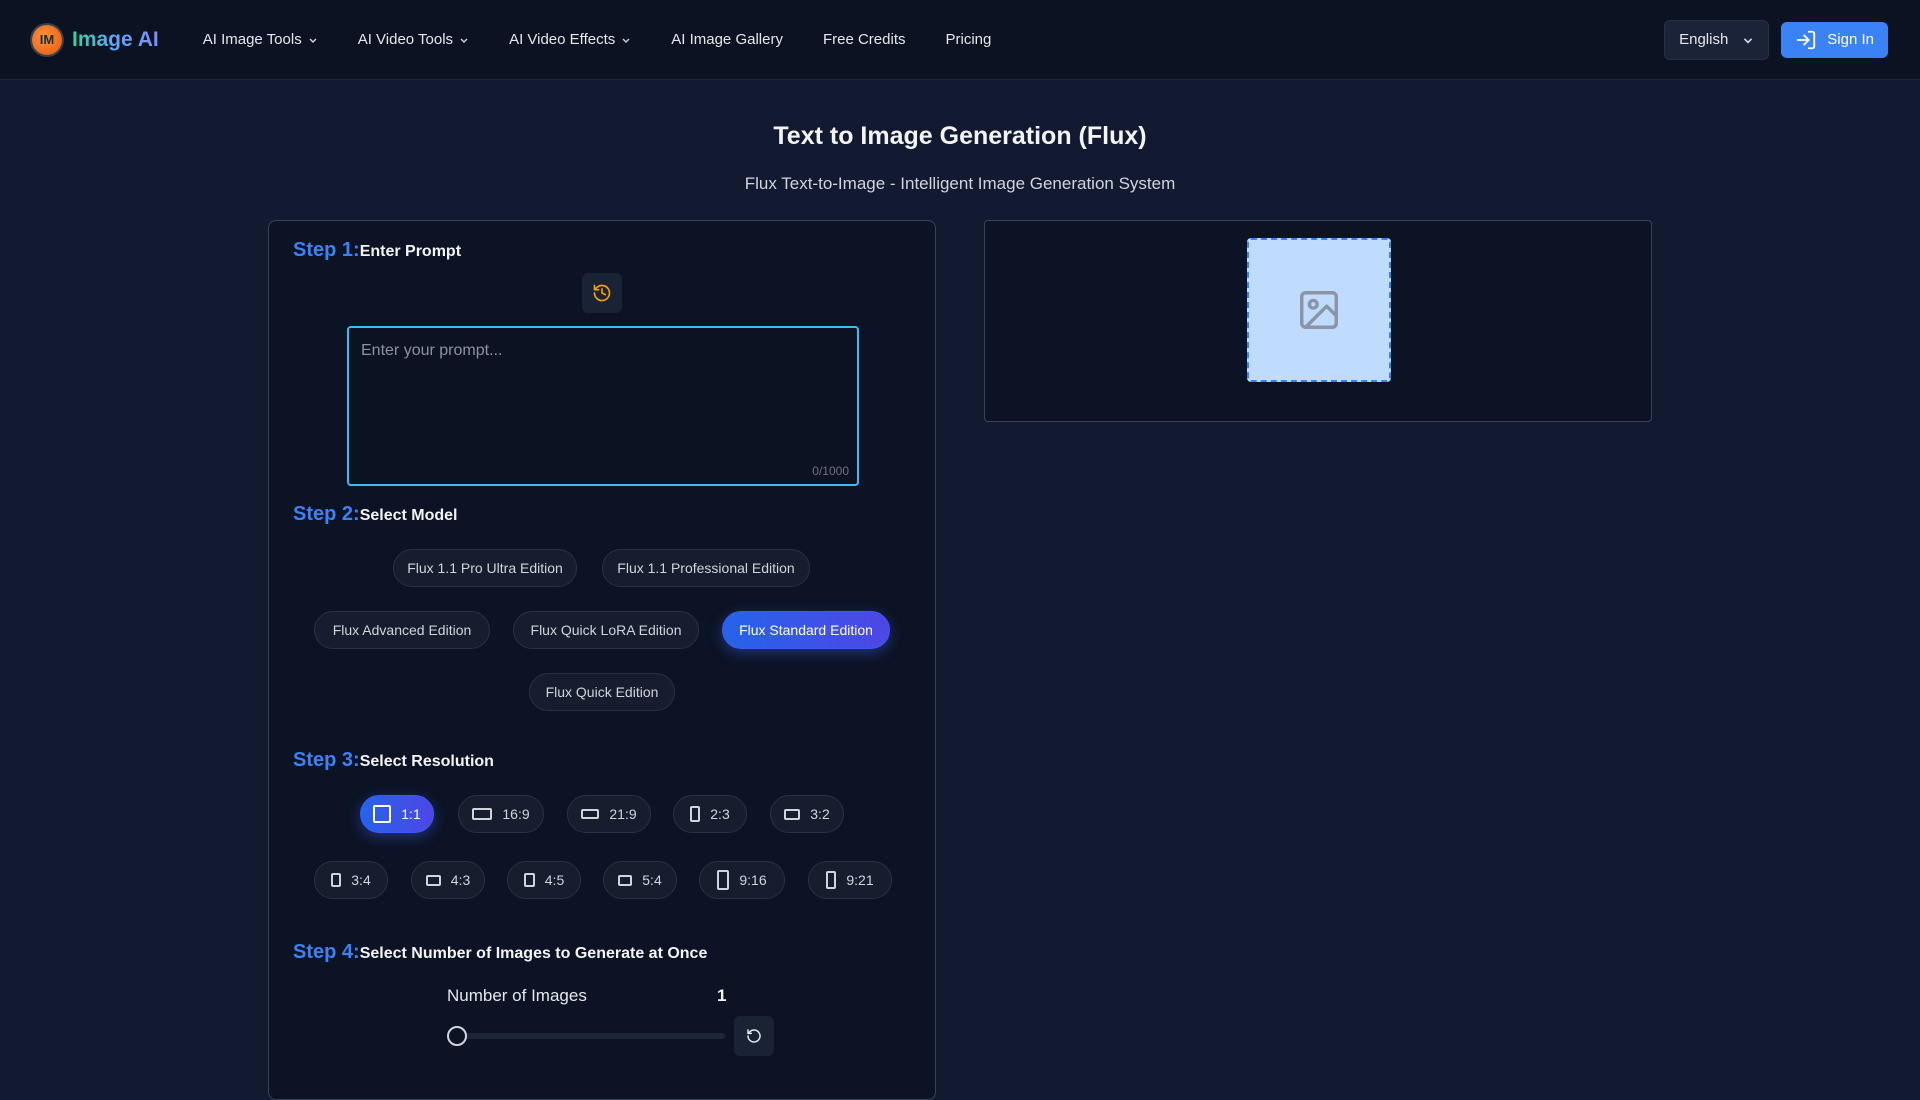  What do you see at coordinates (410, 251) in the screenshot?
I see `step-label: Enter Prompt` at bounding box center [410, 251].